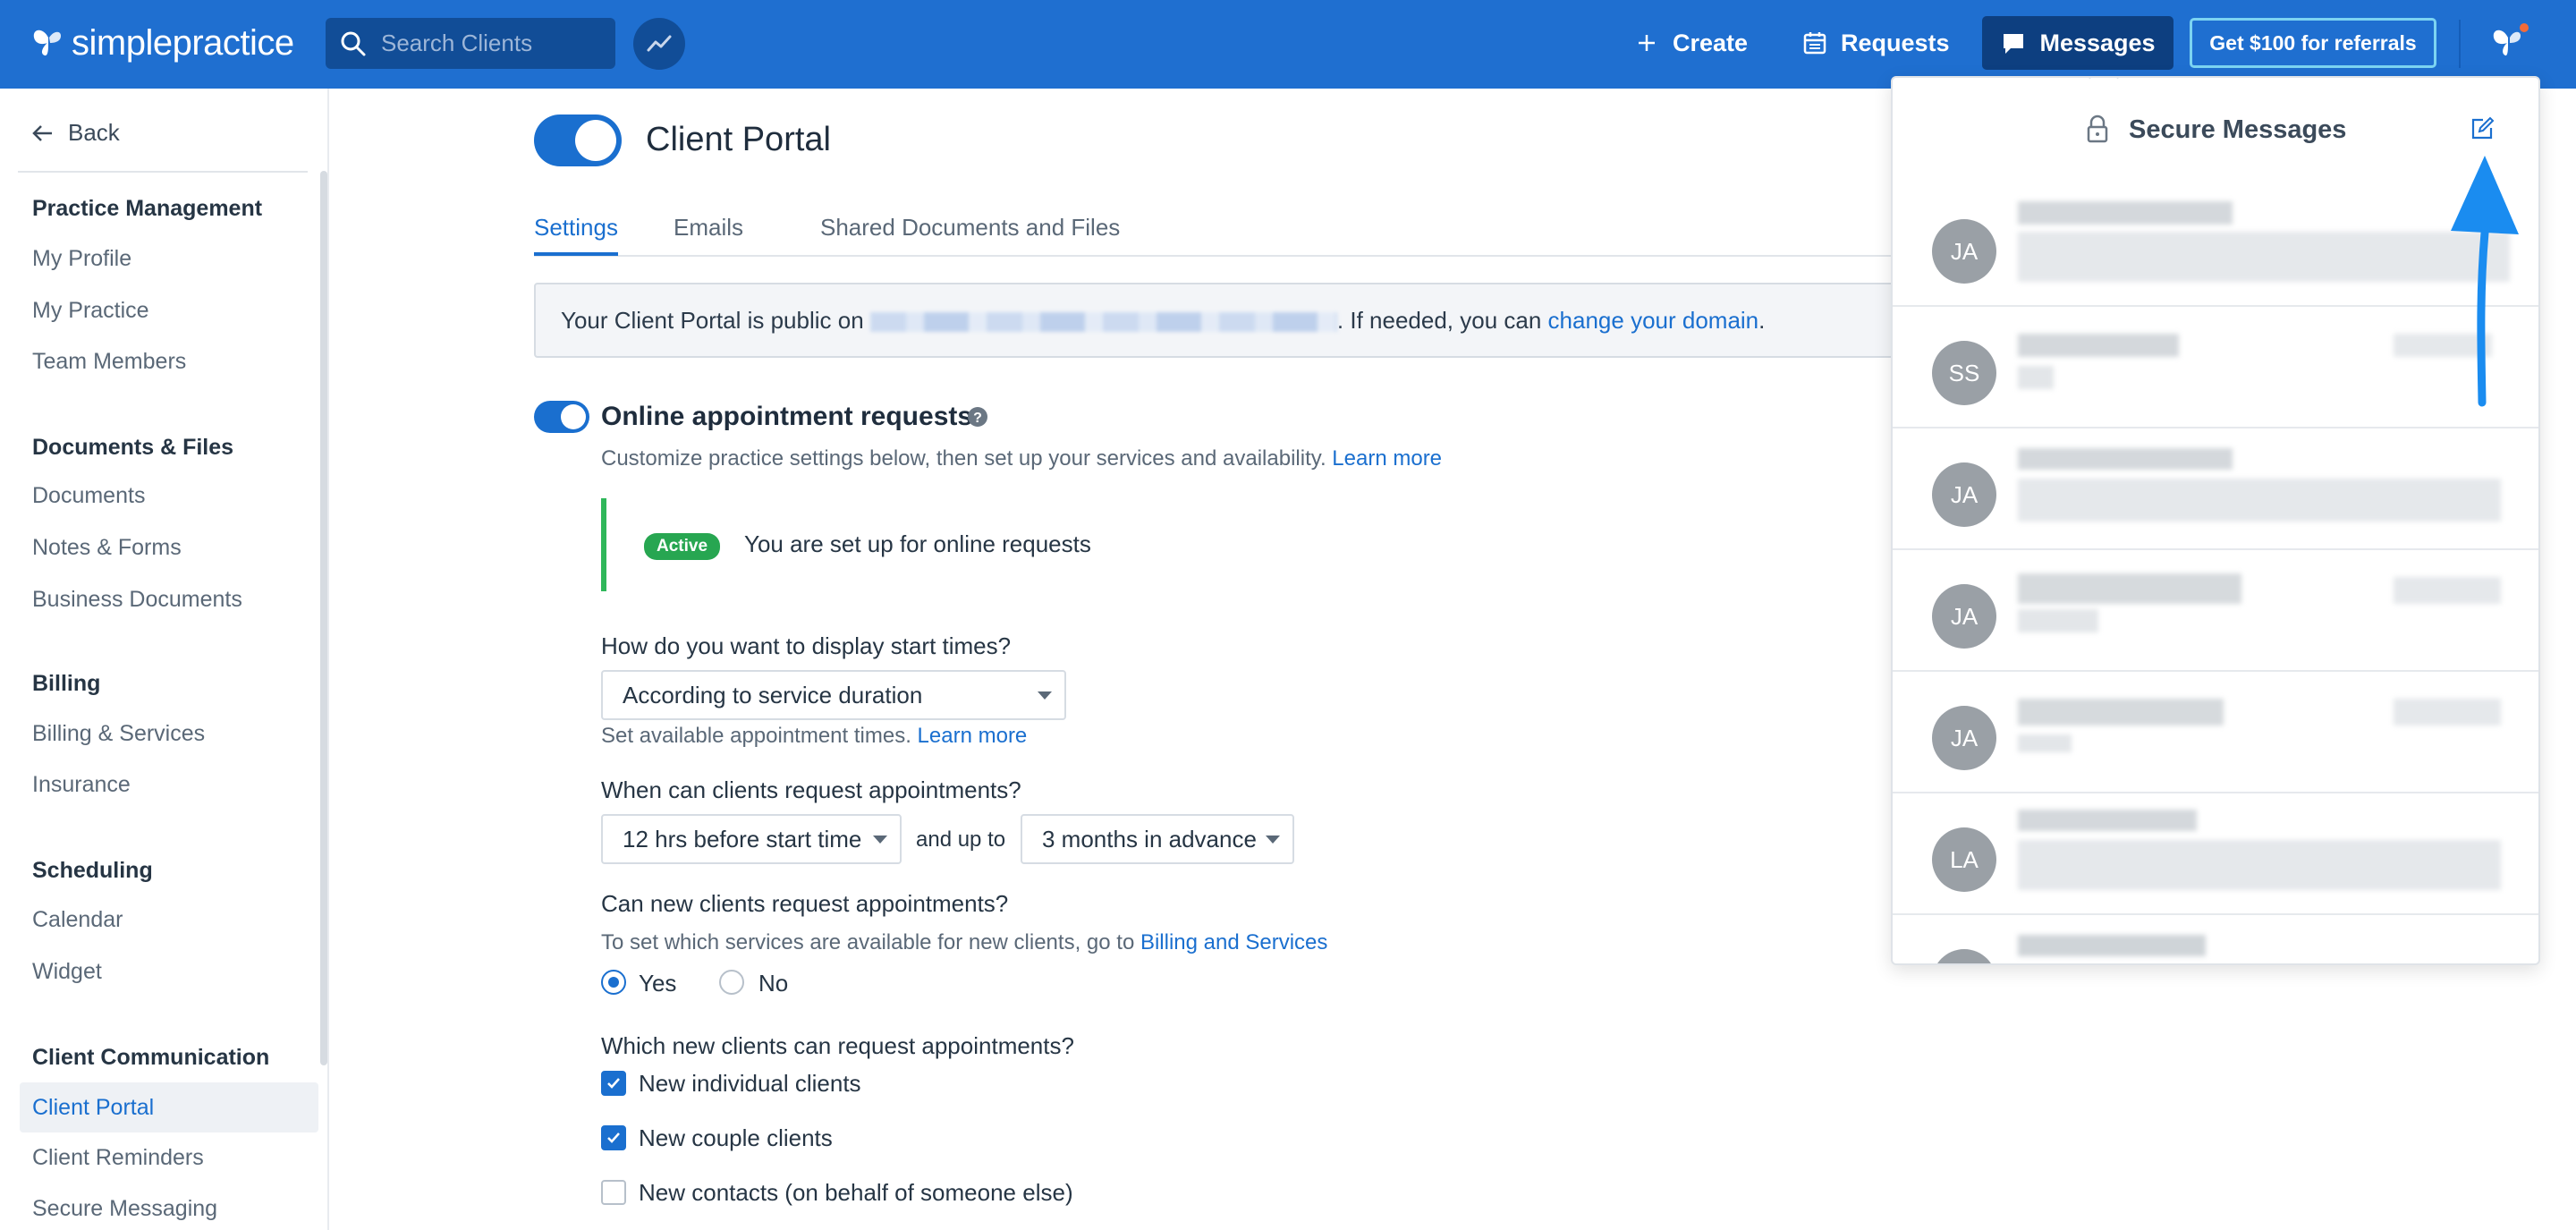 The height and width of the screenshot is (1230, 2576). I want to click on request-from-select: 12 hrs before start time, so click(751, 839).